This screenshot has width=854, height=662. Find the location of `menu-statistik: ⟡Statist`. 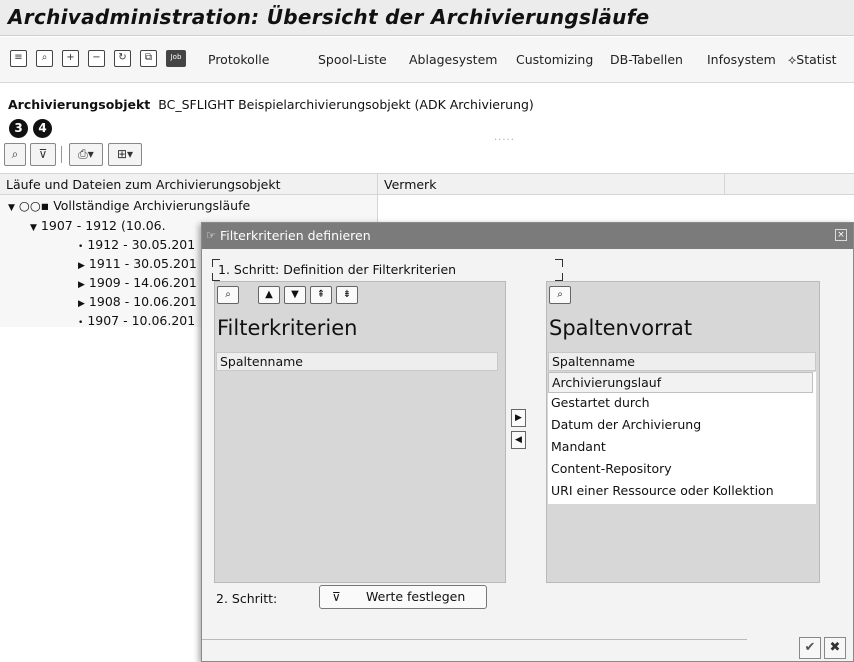

menu-statistik: ⟡Statist is located at coordinates (812, 60).